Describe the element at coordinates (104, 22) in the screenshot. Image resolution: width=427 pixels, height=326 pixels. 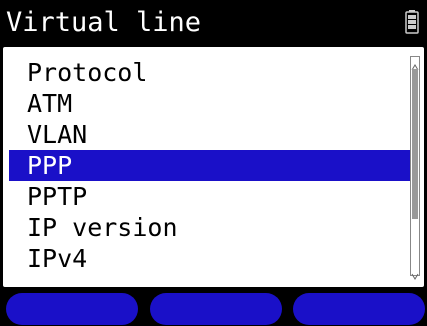
I see `window-title: Virtual line` at that location.